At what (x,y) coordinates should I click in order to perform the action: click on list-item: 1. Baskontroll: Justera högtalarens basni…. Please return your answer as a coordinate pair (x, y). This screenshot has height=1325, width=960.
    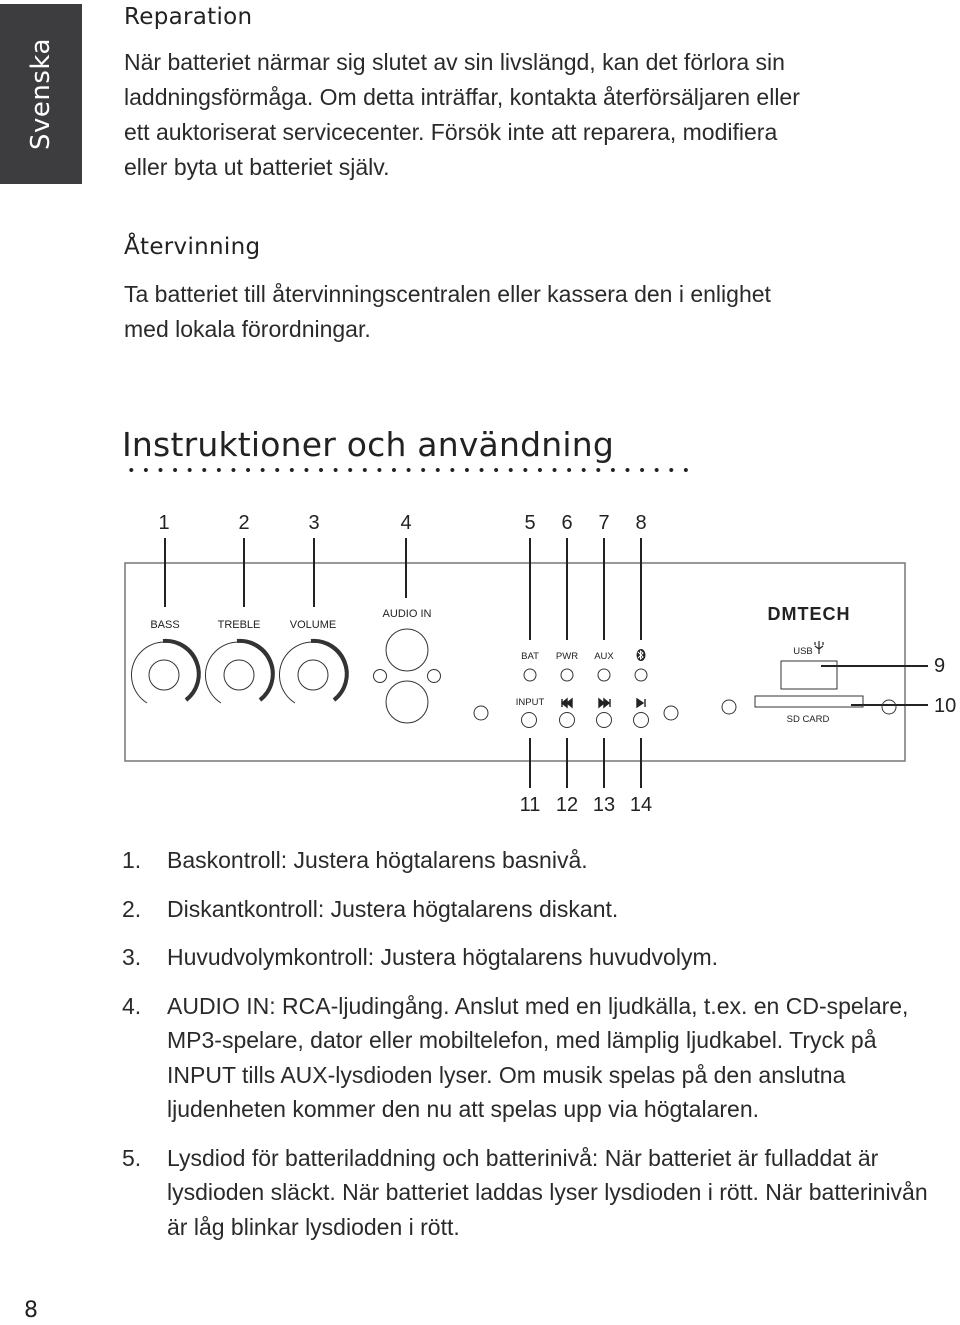
    Looking at the image, I should click on (355, 860).